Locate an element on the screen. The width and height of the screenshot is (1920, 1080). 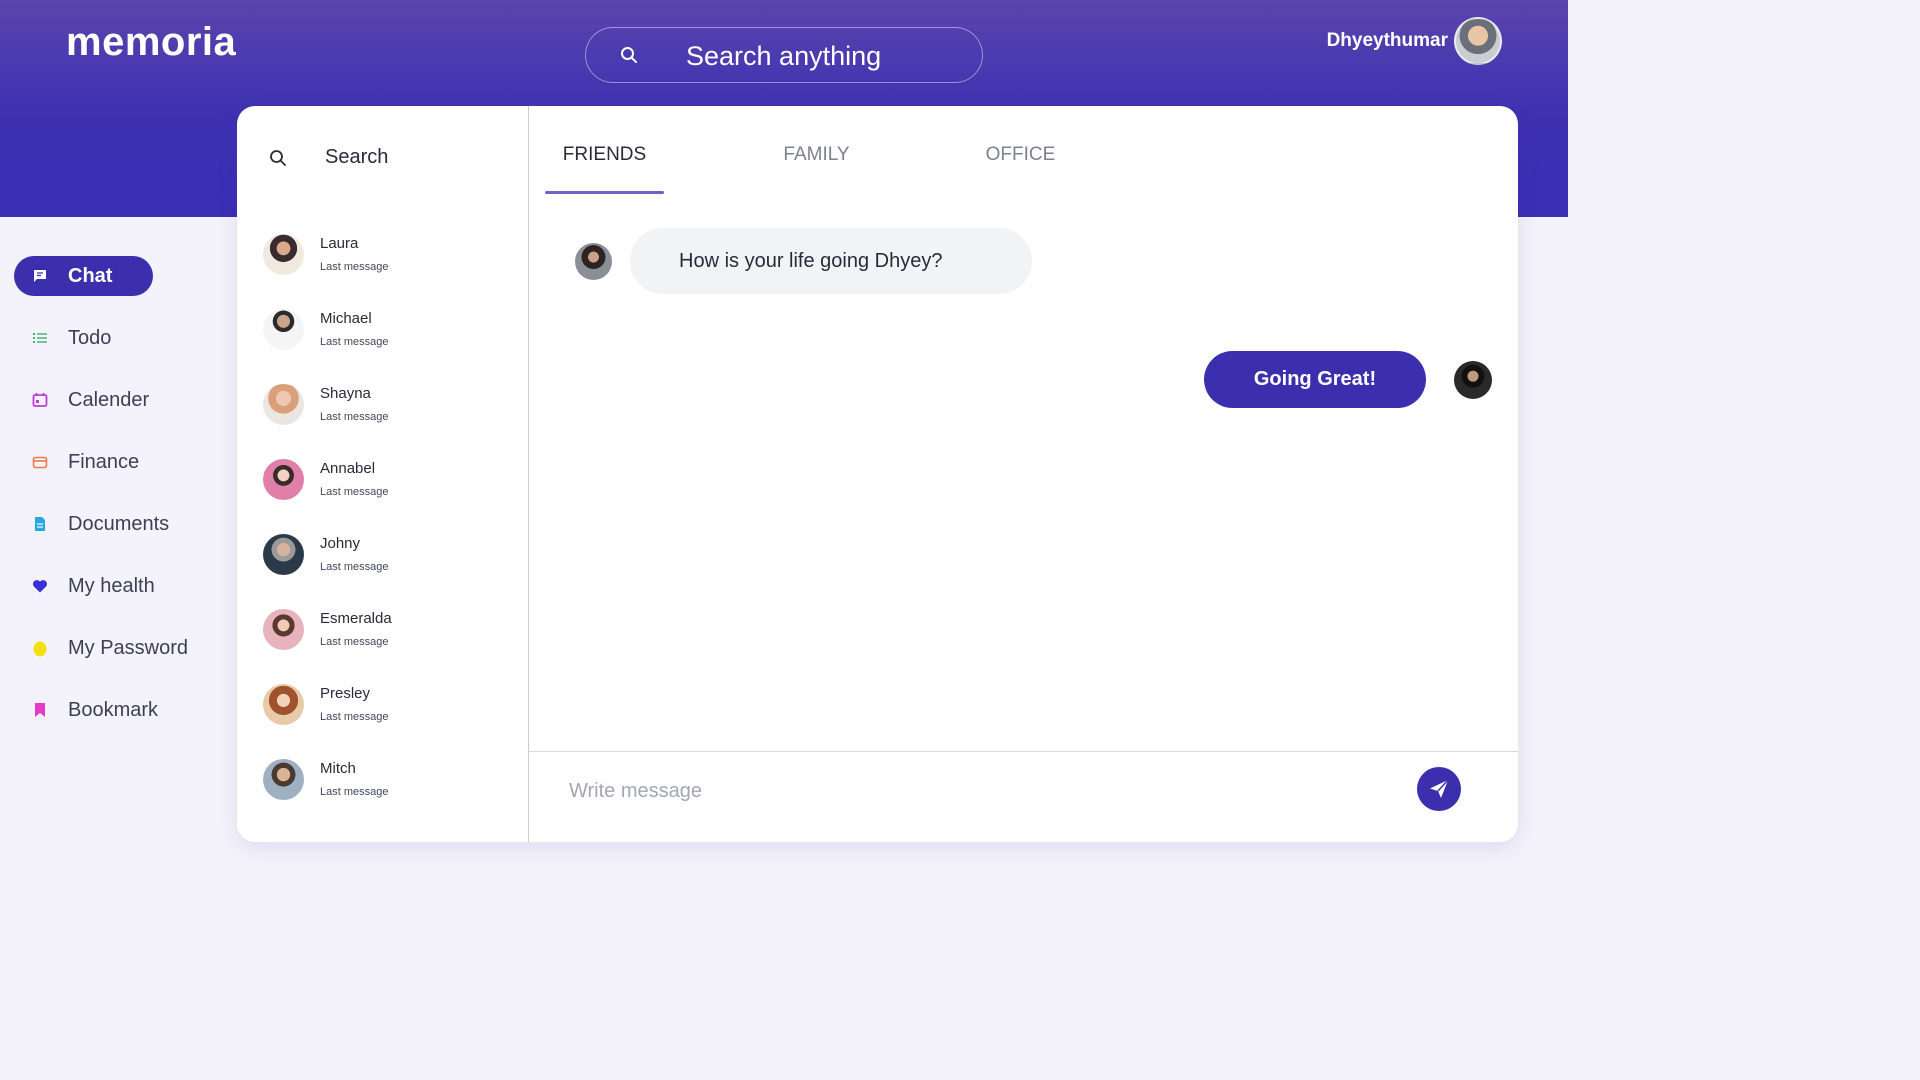
sidebar-item-label: Bookmark is located at coordinates (113, 709).